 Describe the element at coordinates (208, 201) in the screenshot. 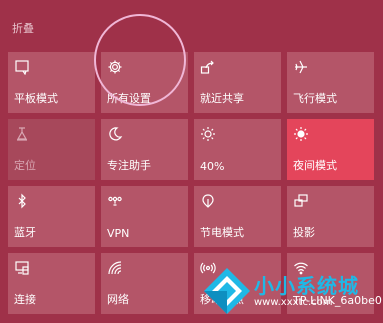

I see `battery-saver-icon` at that location.